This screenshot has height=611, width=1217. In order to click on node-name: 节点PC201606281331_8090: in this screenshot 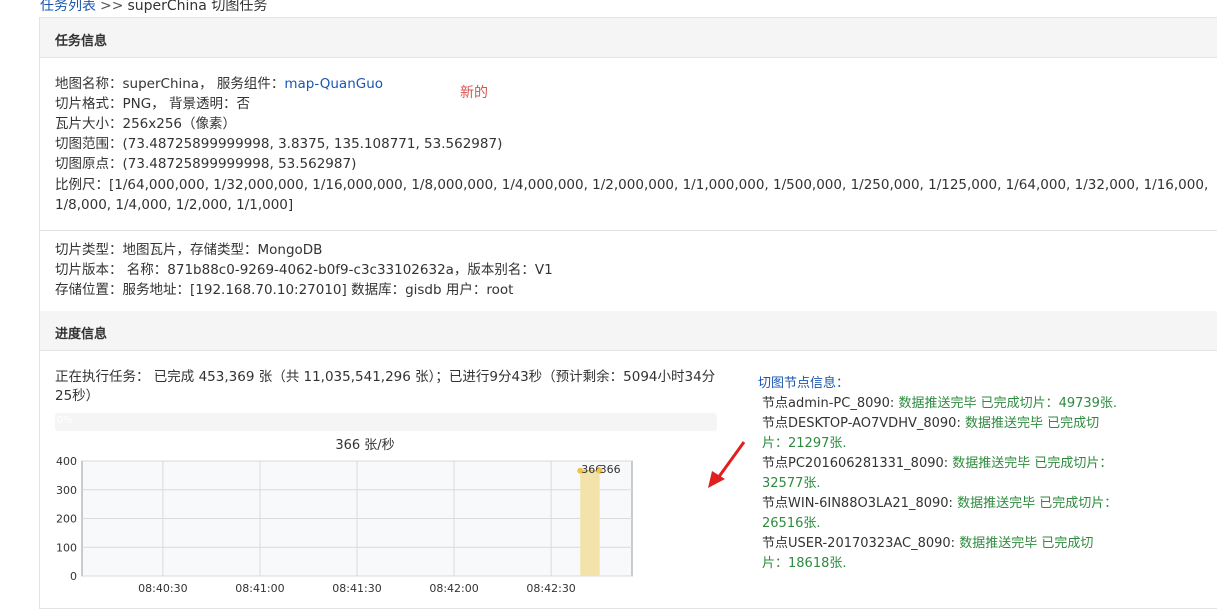, I will do `click(857, 463)`.